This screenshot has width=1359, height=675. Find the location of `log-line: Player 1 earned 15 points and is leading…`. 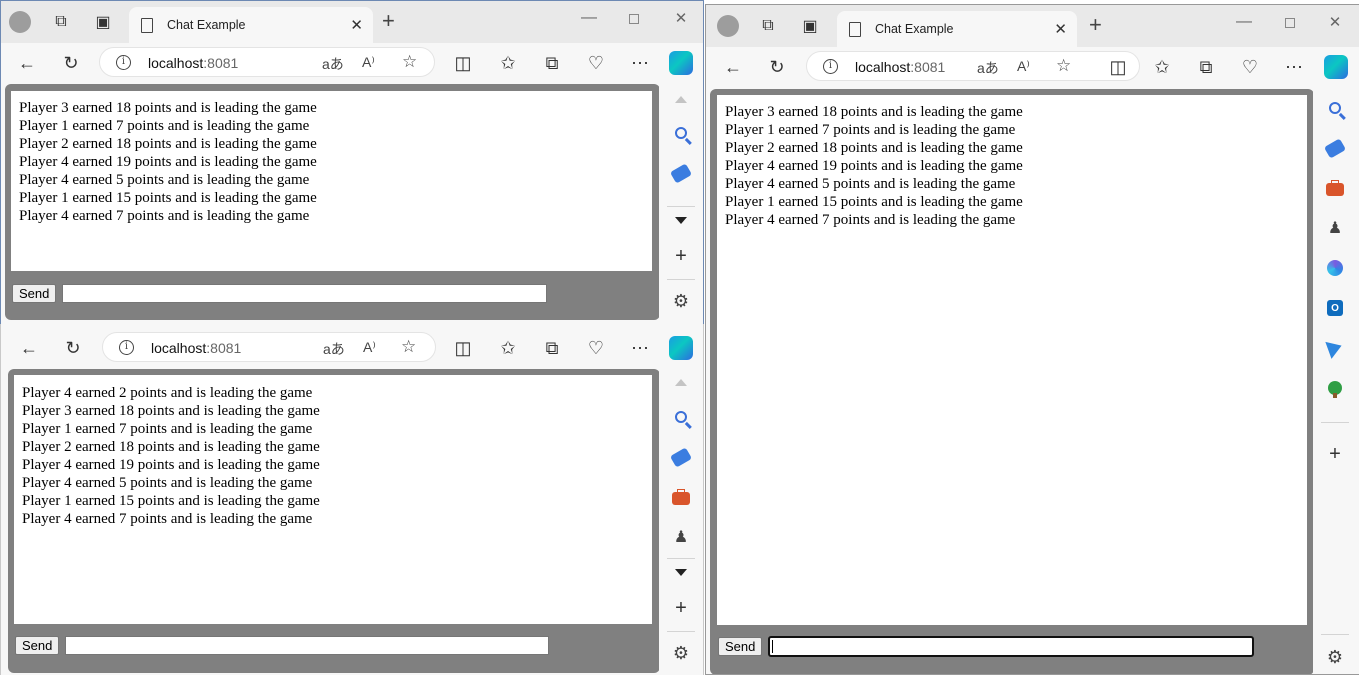

log-line: Player 1 earned 15 points and is leading… is located at coordinates (171, 501).